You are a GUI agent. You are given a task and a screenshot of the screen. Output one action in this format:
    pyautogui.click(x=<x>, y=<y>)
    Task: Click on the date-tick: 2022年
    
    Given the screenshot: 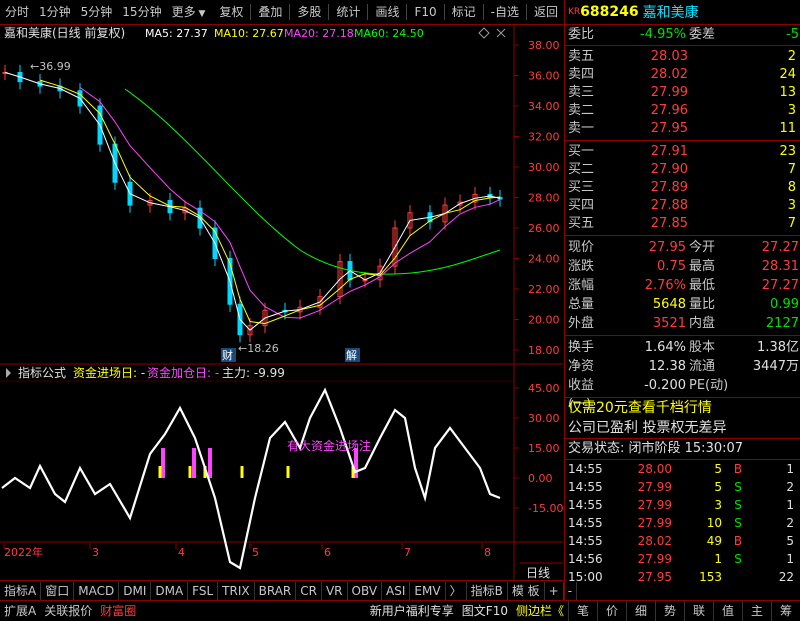 What is the action you would take?
    pyautogui.click(x=23, y=552)
    